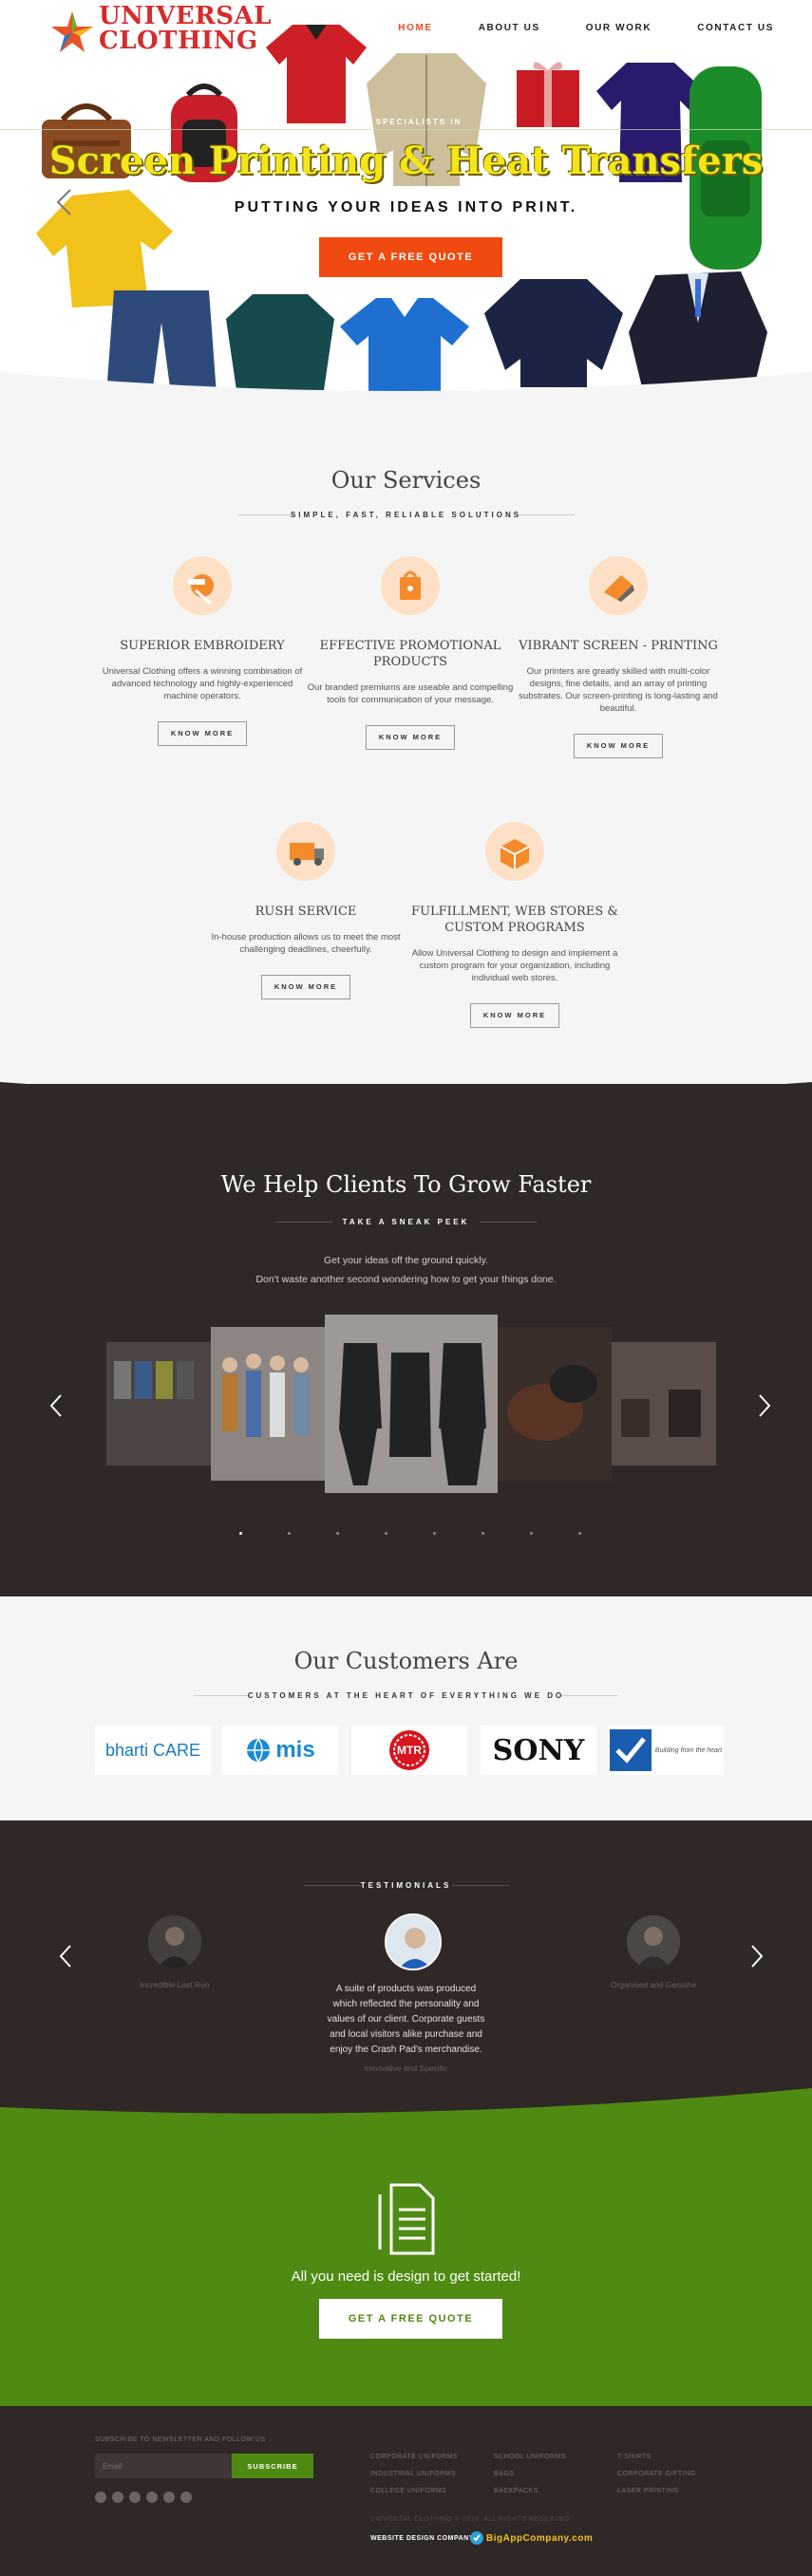 Image resolution: width=812 pixels, height=2576 pixels. What do you see at coordinates (152, 2498) in the screenshot?
I see `linkedin-icon` at bounding box center [152, 2498].